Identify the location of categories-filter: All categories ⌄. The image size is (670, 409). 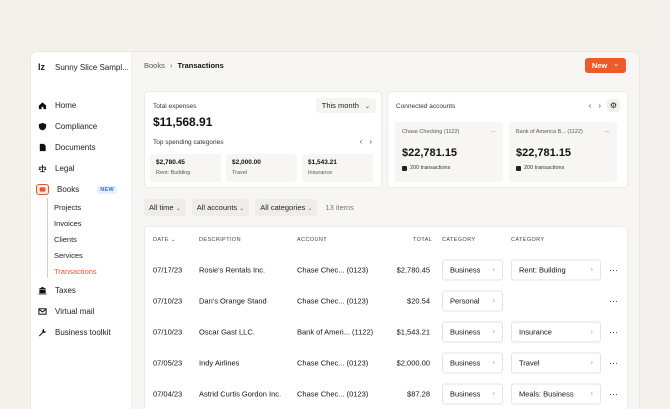
(286, 207).